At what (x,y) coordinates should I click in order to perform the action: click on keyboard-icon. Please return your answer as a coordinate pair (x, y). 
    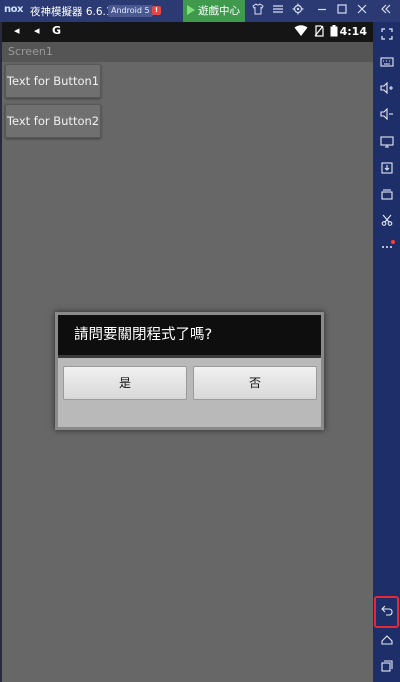
    Looking at the image, I should click on (386, 64).